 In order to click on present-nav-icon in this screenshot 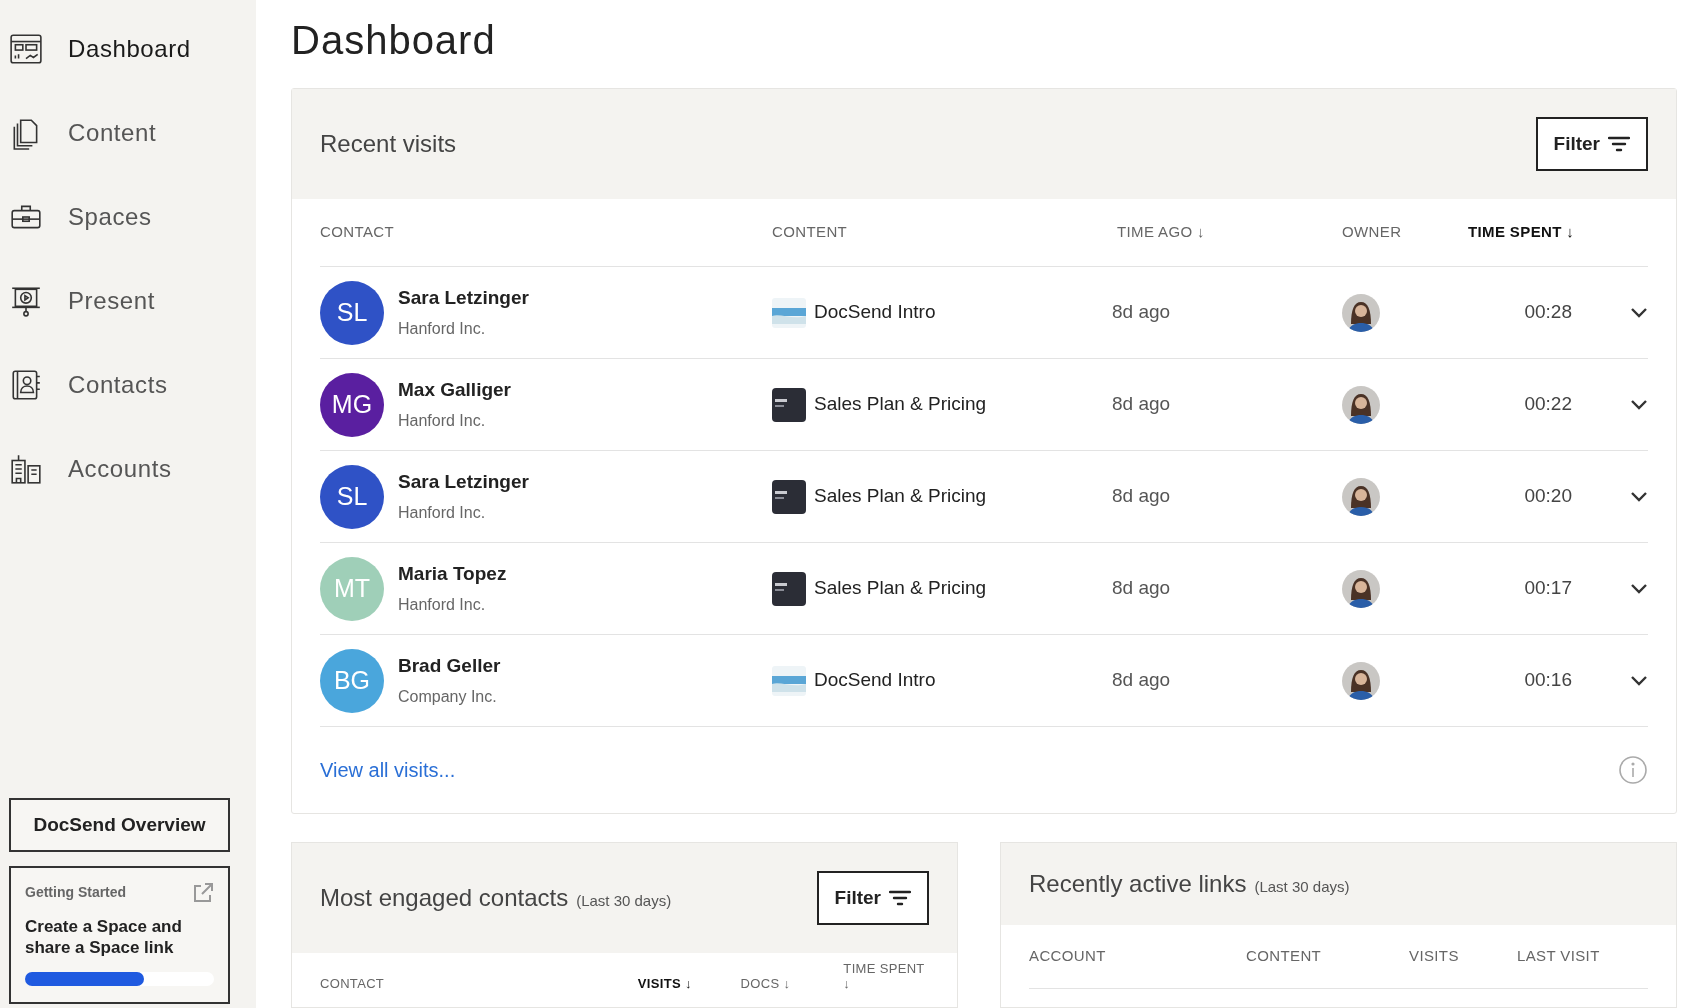, I will do `click(26, 301)`.